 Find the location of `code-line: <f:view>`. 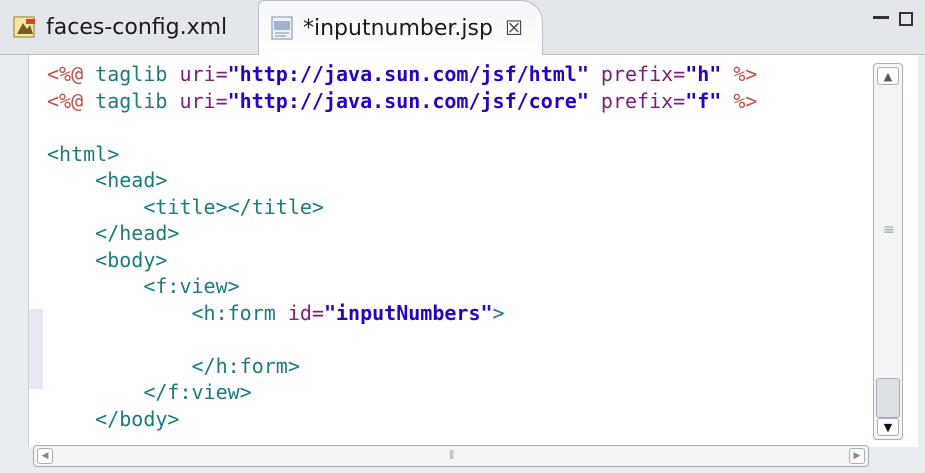

code-line: <f:view> is located at coordinates (402, 286).